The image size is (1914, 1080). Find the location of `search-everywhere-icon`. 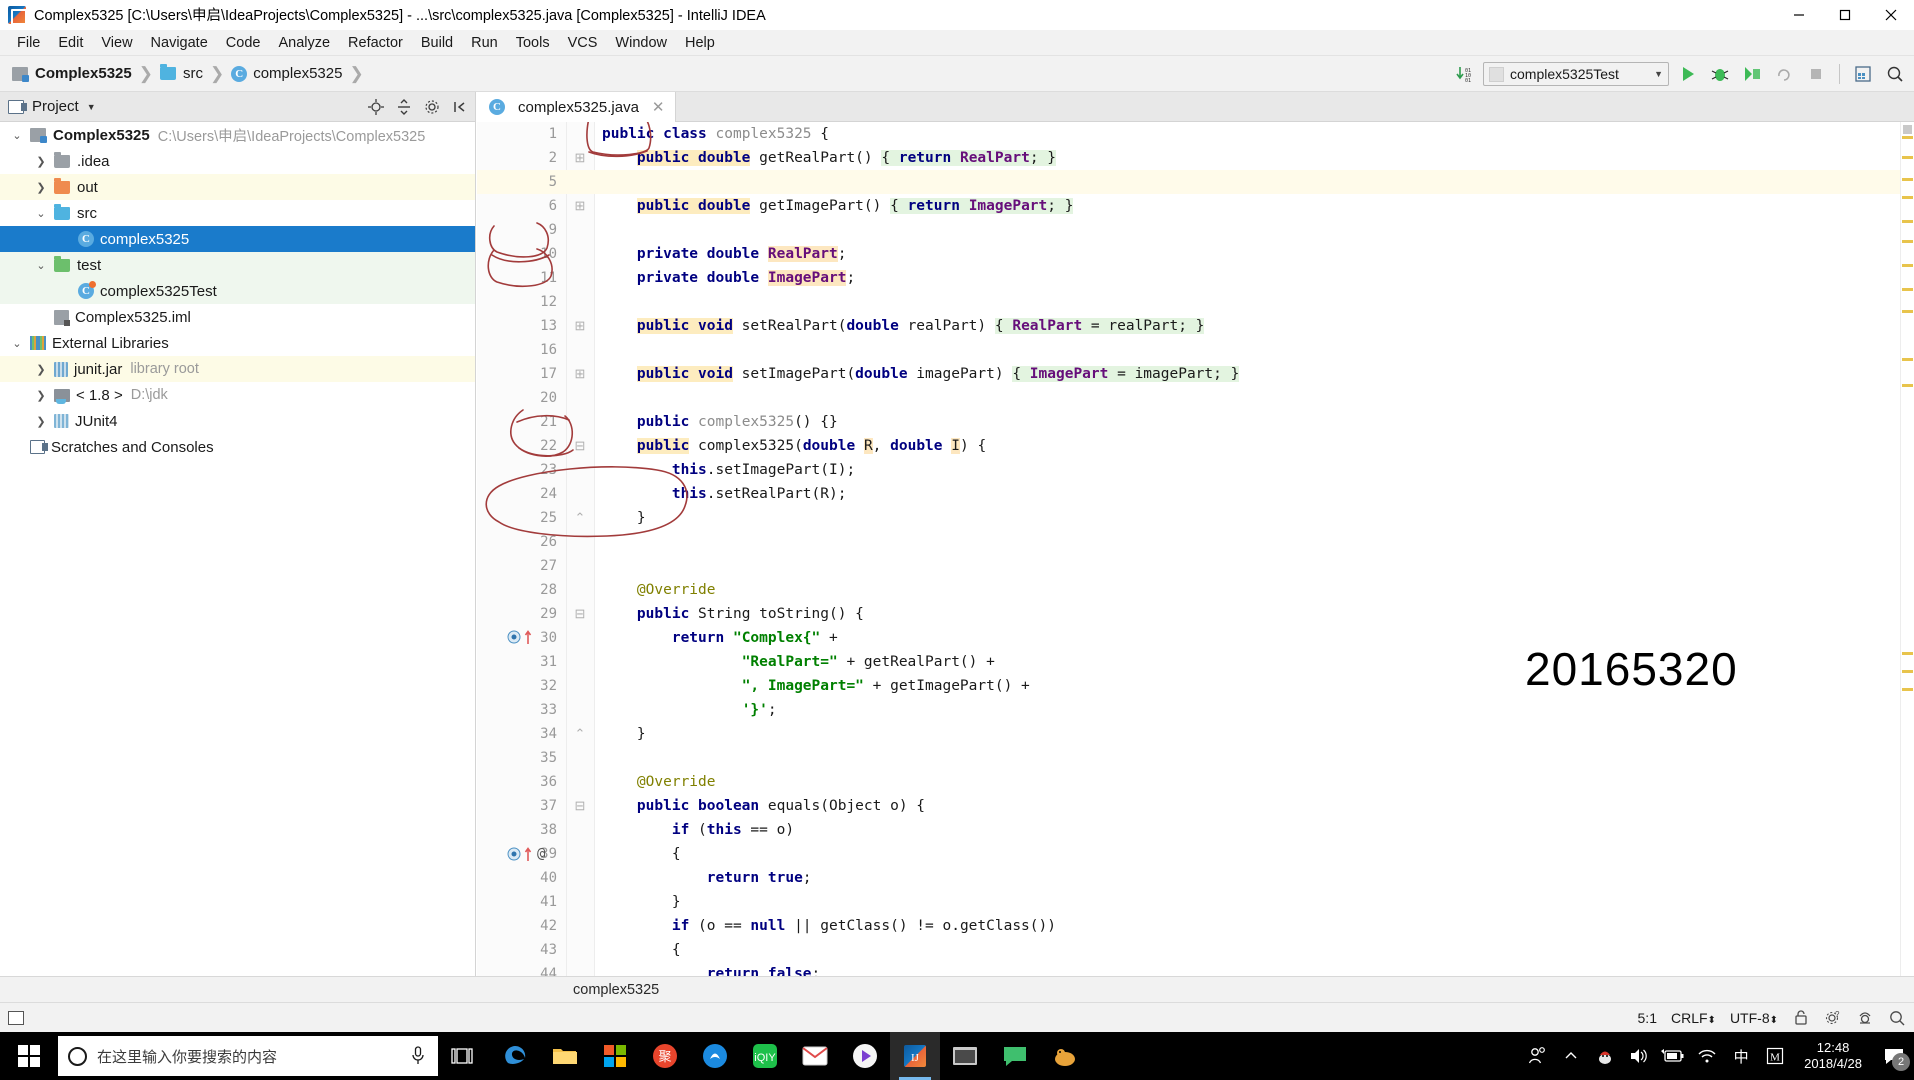

search-everywhere-icon is located at coordinates (1895, 74).